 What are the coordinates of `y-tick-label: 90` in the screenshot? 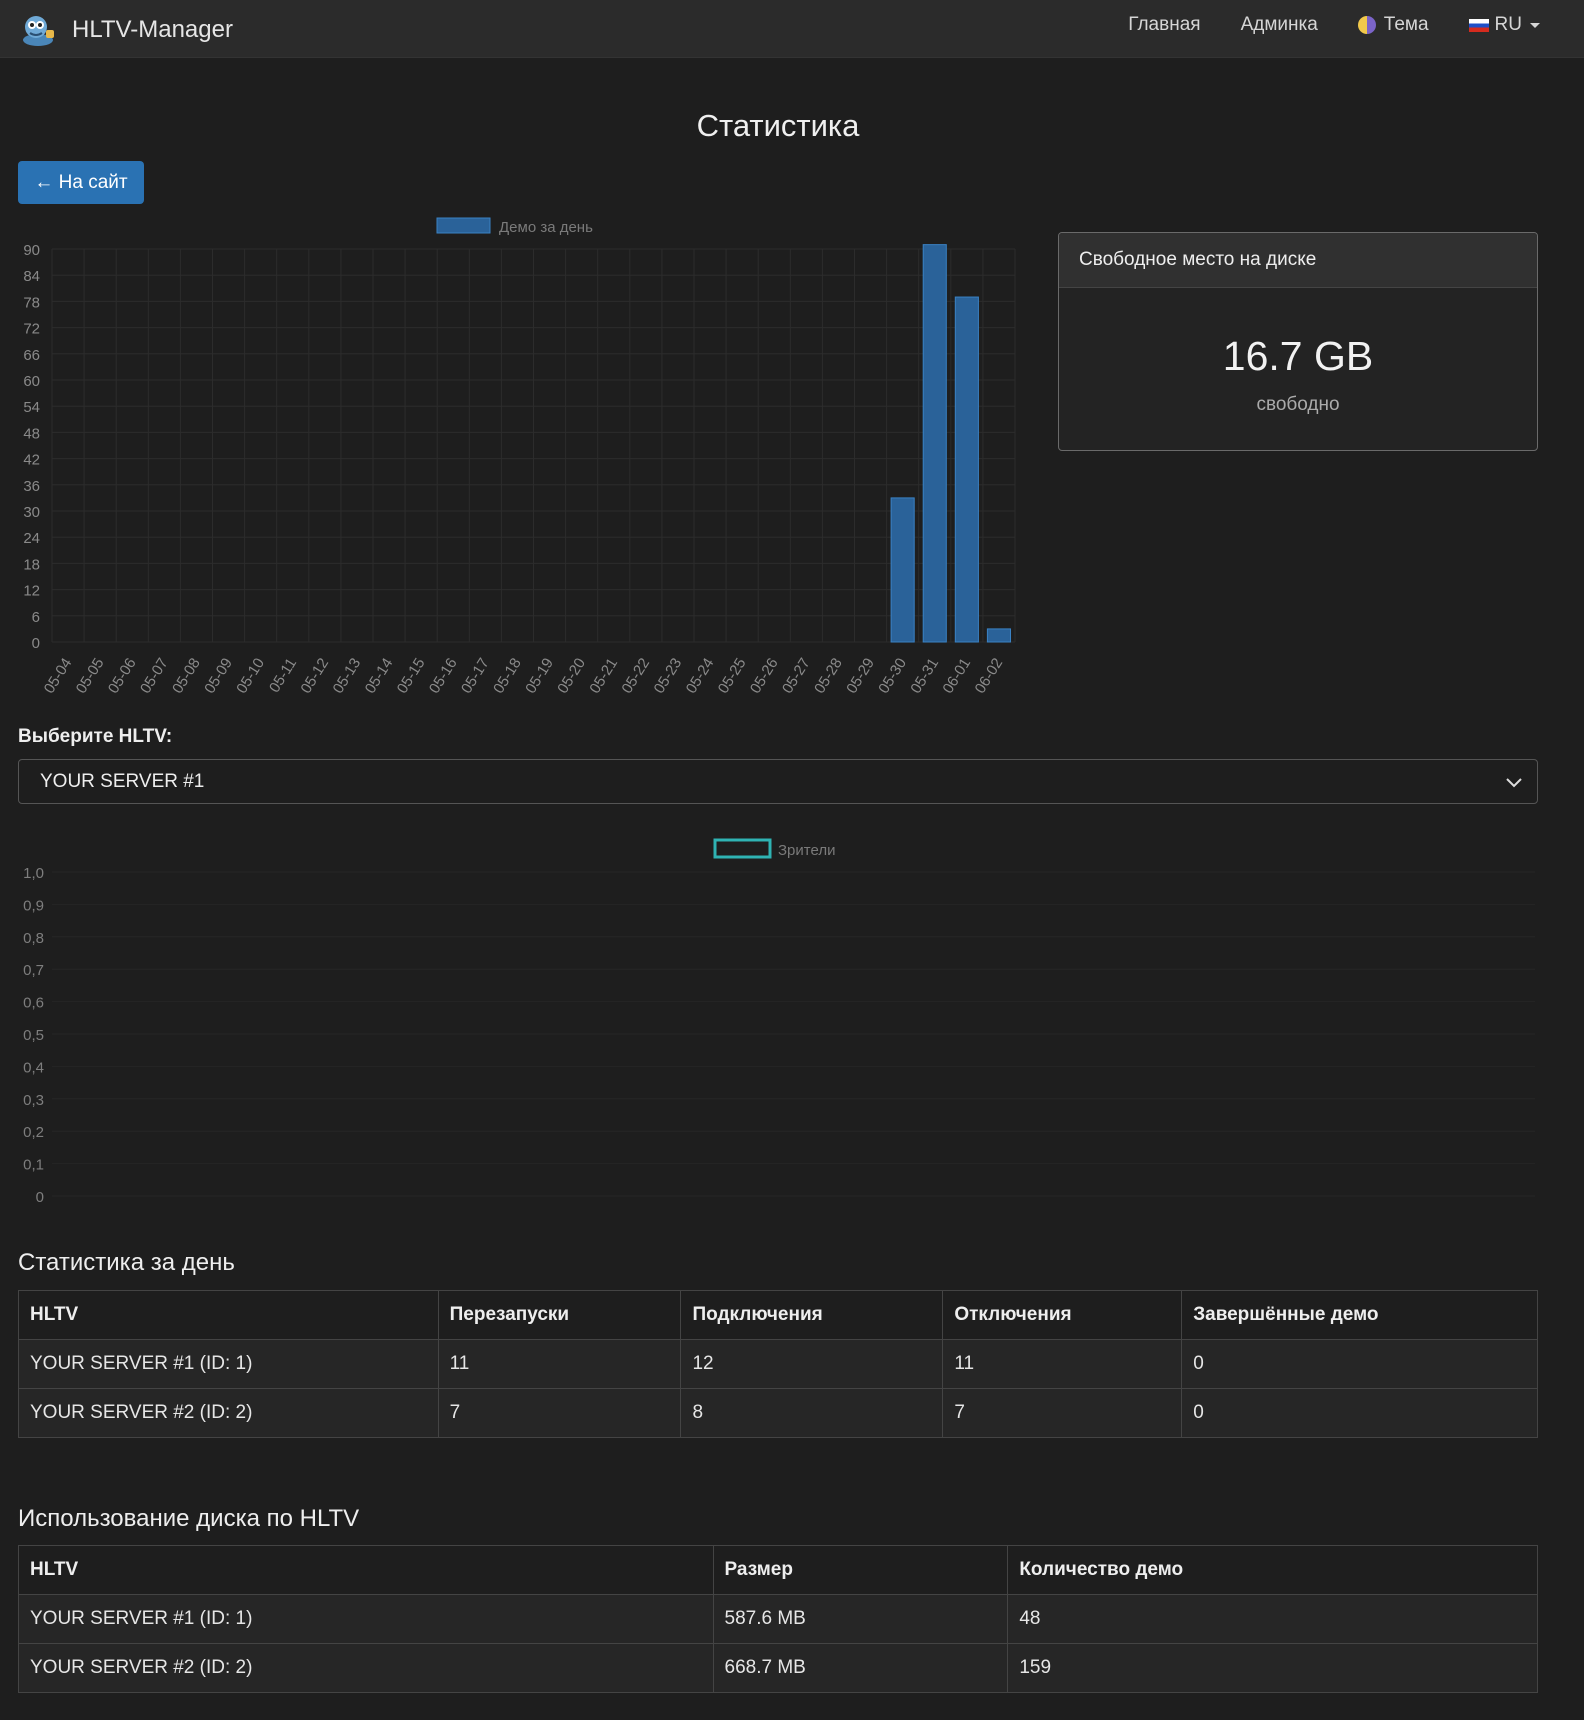 It's located at (31, 250).